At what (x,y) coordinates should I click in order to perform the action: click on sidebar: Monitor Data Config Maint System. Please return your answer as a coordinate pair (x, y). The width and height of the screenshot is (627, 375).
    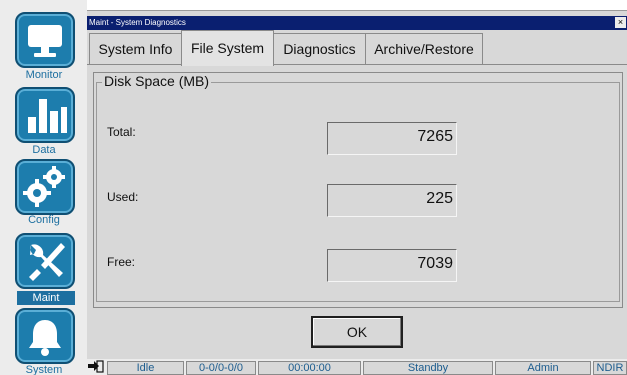
    Looking at the image, I should click on (43, 187).